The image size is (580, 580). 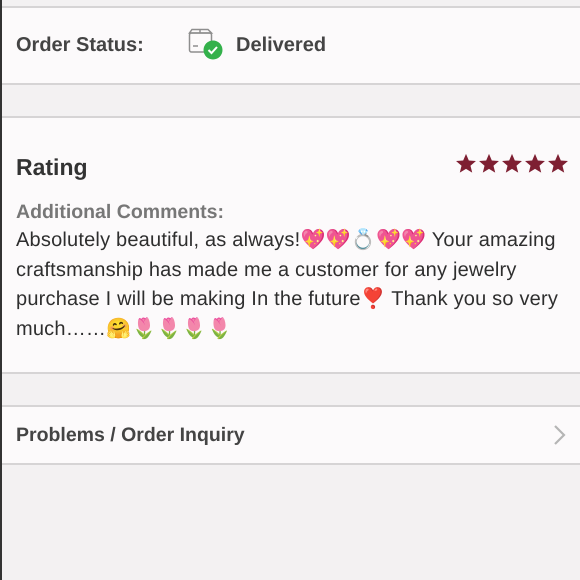 I want to click on delivered-package-icon, so click(x=206, y=44).